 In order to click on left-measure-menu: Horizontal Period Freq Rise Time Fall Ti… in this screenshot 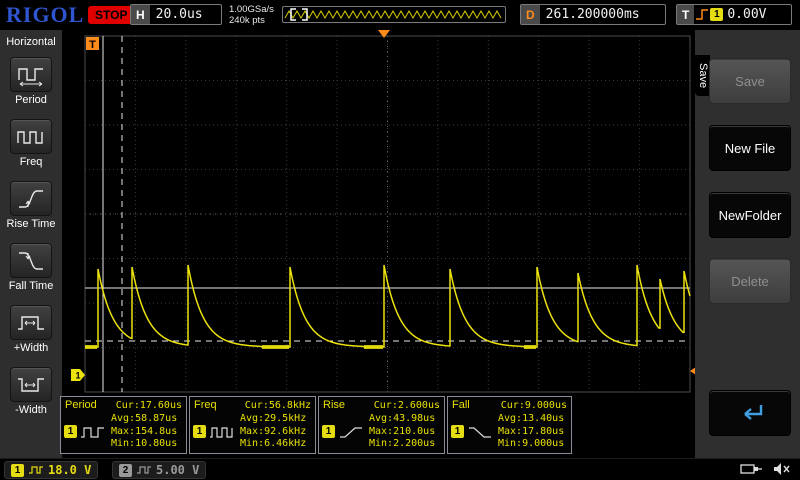, I will do `click(31, 244)`.